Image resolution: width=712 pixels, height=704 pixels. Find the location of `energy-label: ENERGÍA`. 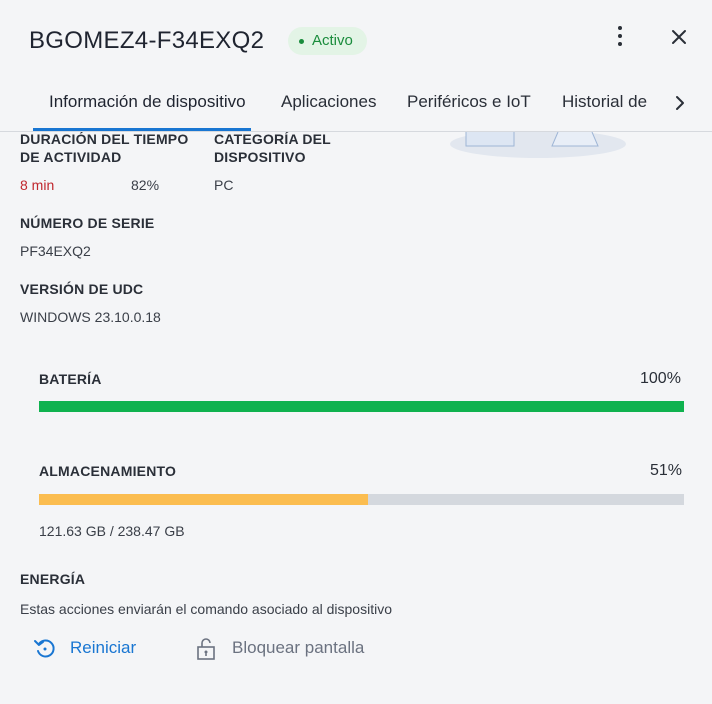

energy-label: ENERGÍA is located at coordinates (53, 579).